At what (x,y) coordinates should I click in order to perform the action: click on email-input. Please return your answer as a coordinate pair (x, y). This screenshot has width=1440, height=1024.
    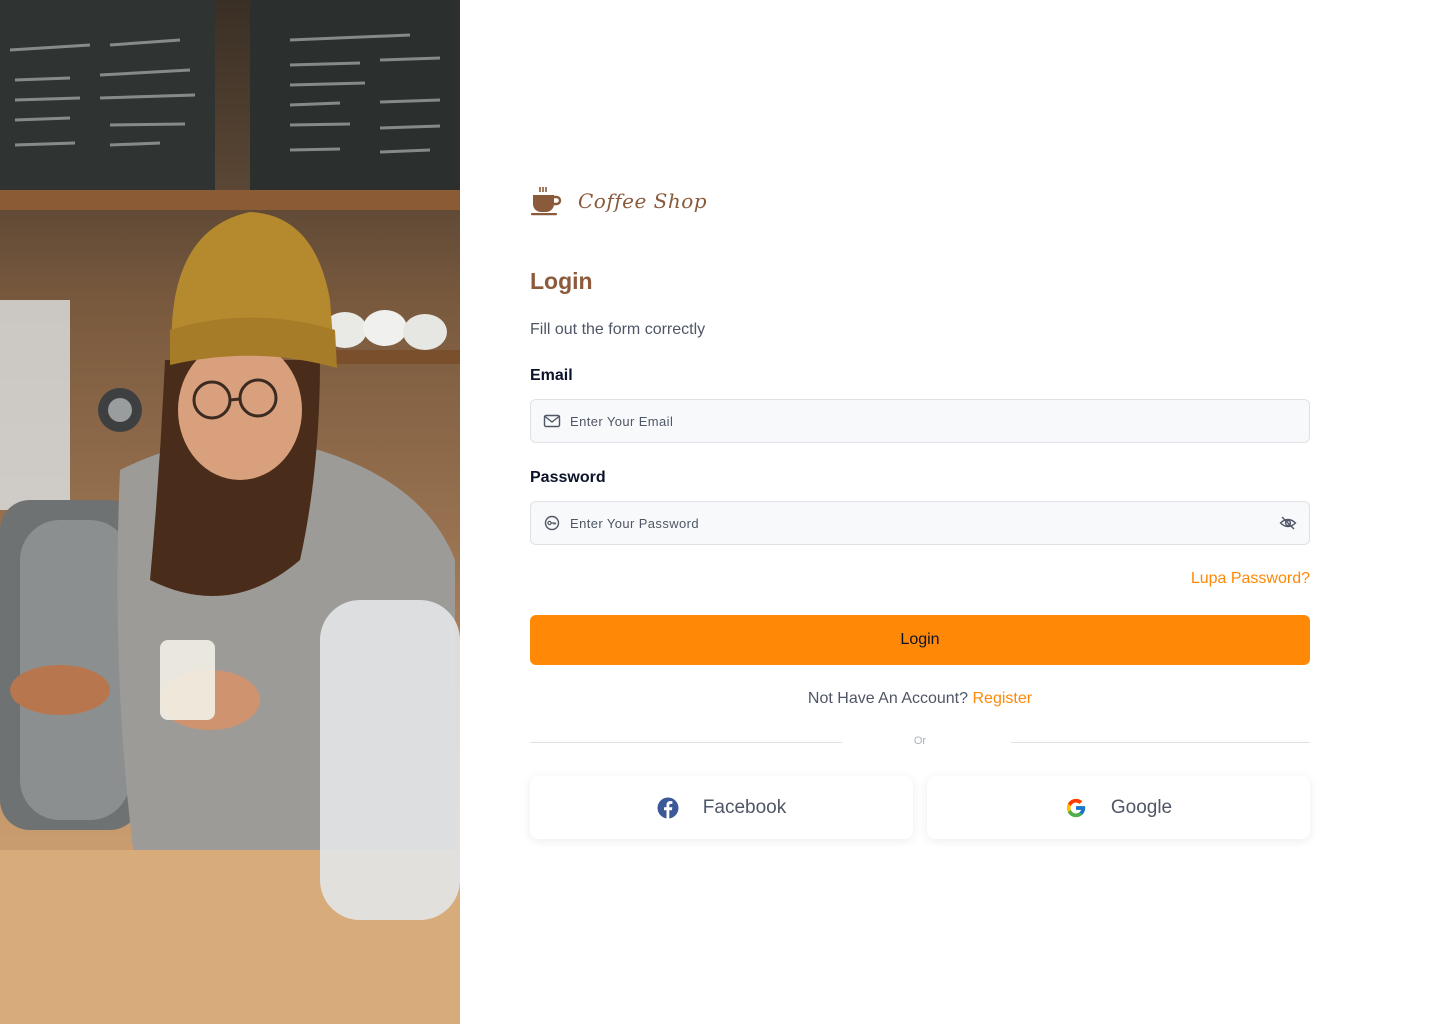
    Looking at the image, I should click on (933, 421).